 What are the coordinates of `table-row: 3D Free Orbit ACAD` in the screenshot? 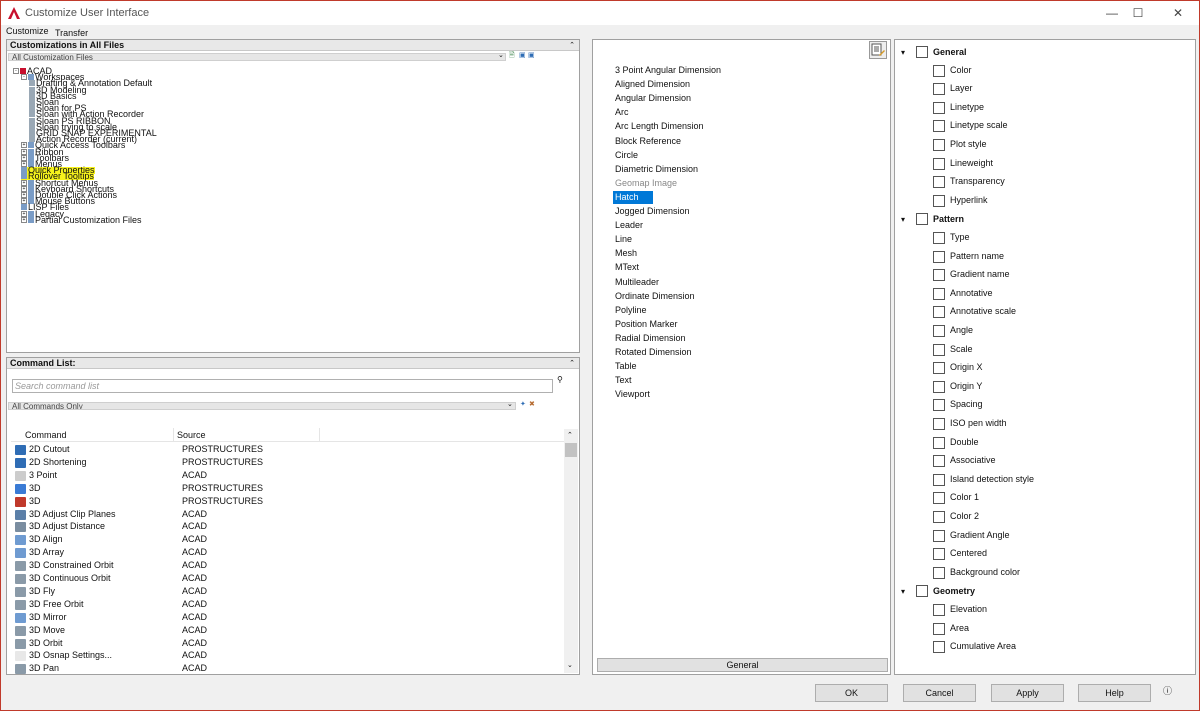 It's located at (289, 604).